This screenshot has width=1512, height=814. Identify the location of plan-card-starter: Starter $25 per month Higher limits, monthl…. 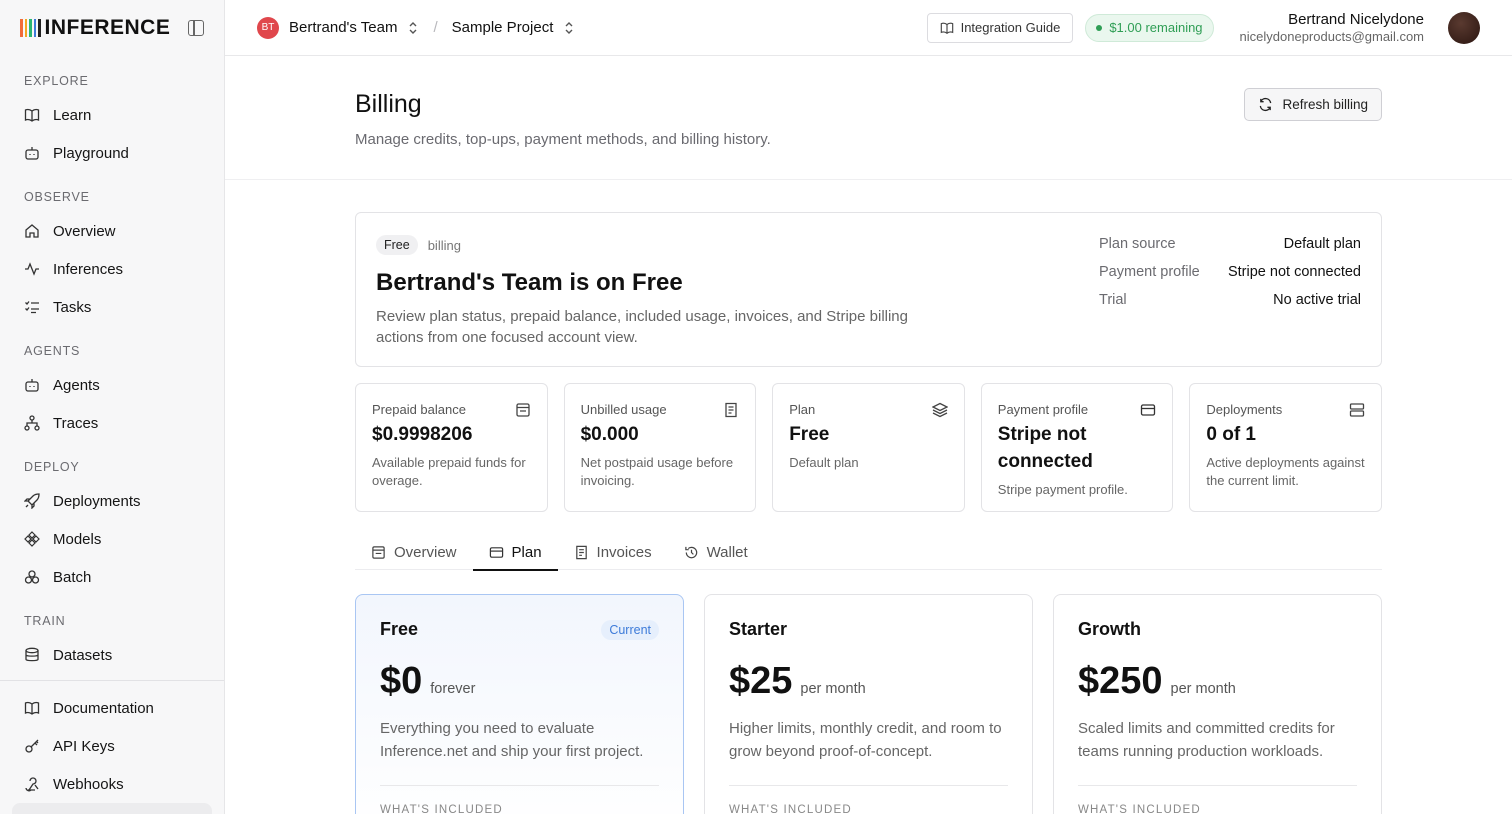
(868, 704).